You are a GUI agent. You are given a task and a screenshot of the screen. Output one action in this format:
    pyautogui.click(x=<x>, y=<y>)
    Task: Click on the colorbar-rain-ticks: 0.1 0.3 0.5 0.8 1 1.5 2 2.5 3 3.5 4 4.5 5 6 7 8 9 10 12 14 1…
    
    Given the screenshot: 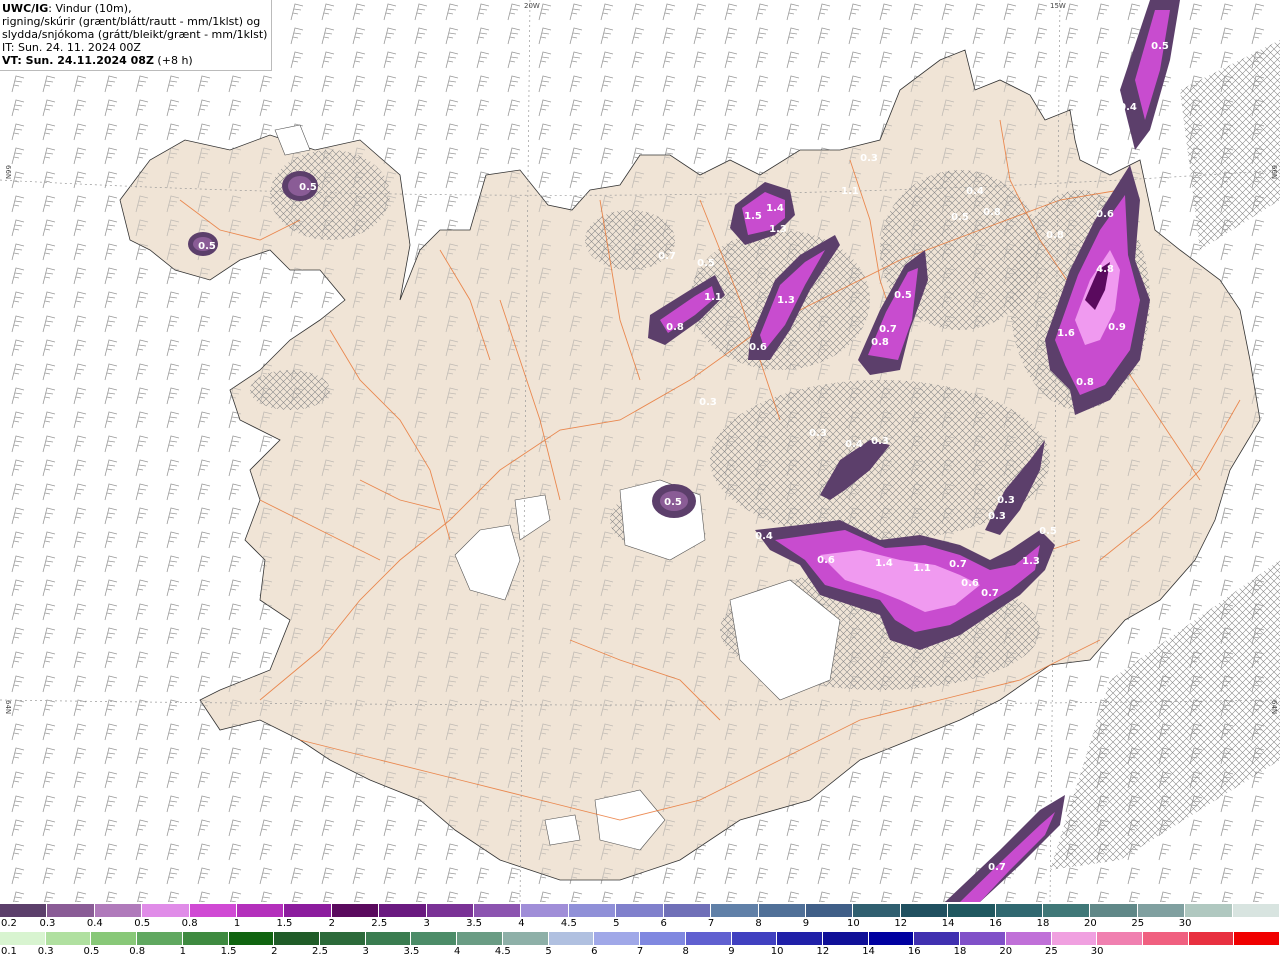 What is the action you would take?
    pyautogui.click(x=640, y=952)
    